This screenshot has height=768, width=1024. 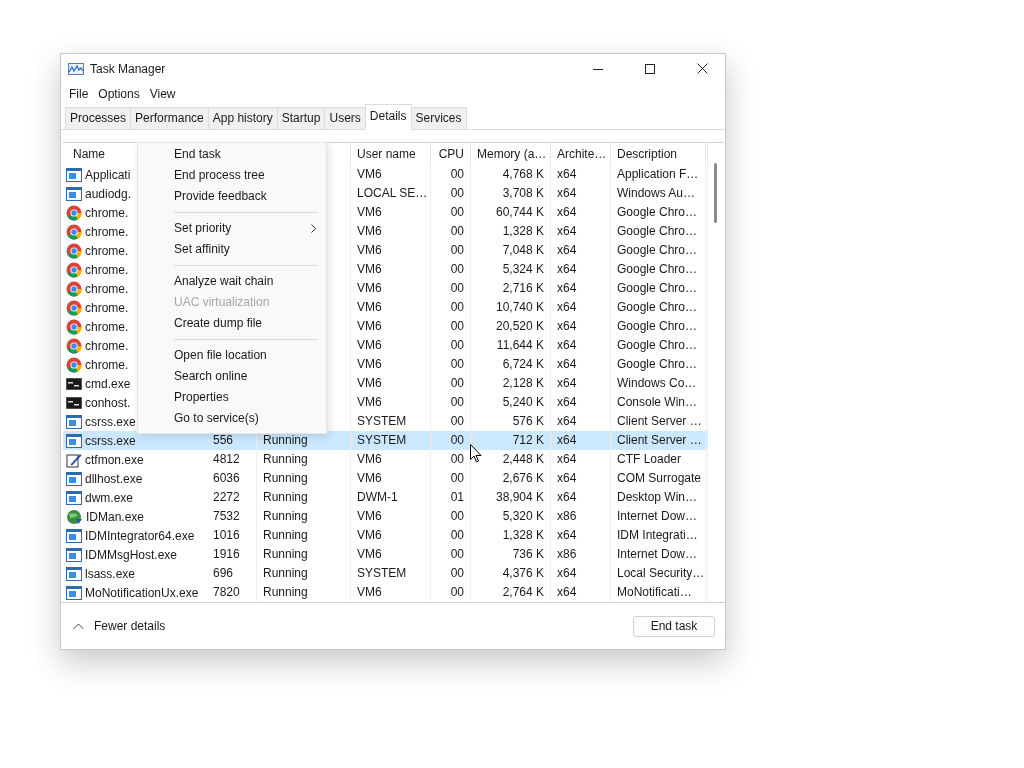 I want to click on tab: Details, so click(x=388, y=117).